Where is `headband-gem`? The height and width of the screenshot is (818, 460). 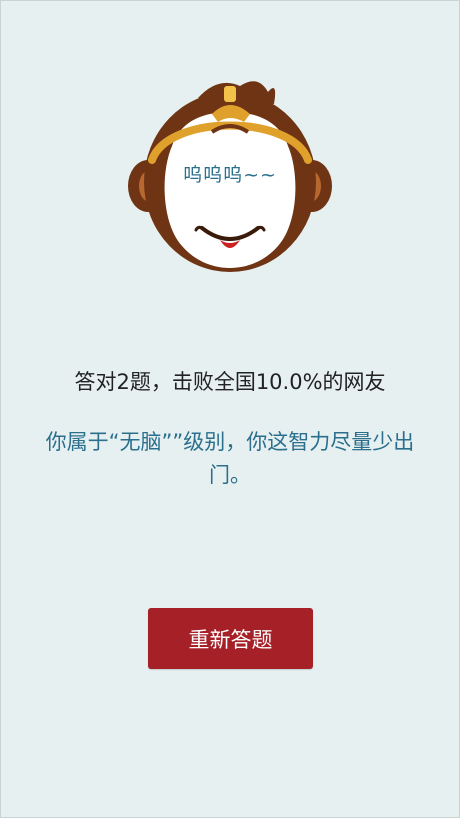
headband-gem is located at coordinates (230, 94).